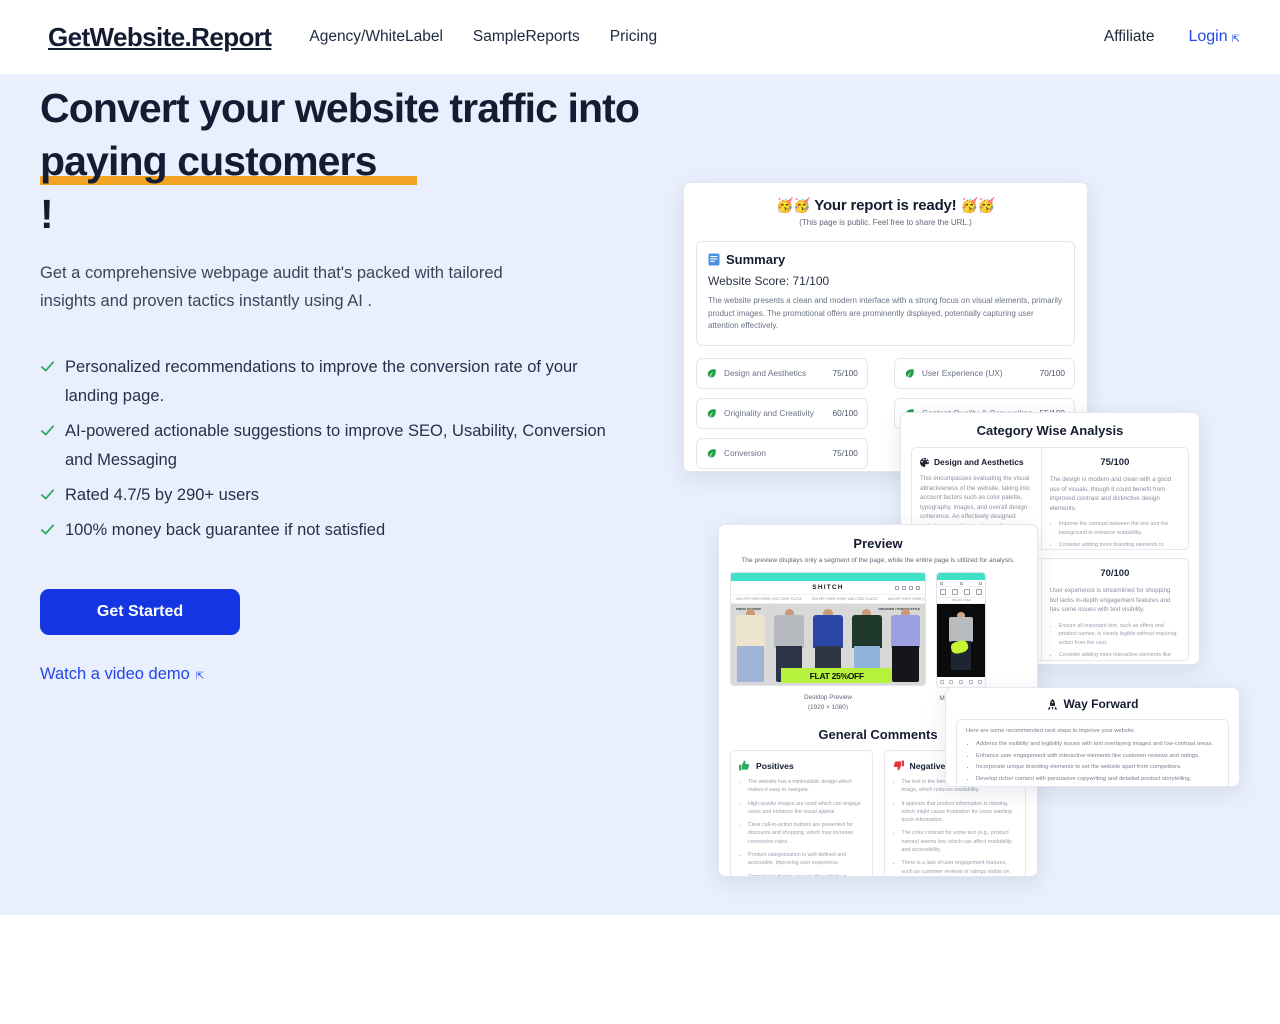 This screenshot has width=1280, height=1024. I want to click on score-pill-originality-and-creativity: Originality and Creativity 60/100, so click(782, 413).